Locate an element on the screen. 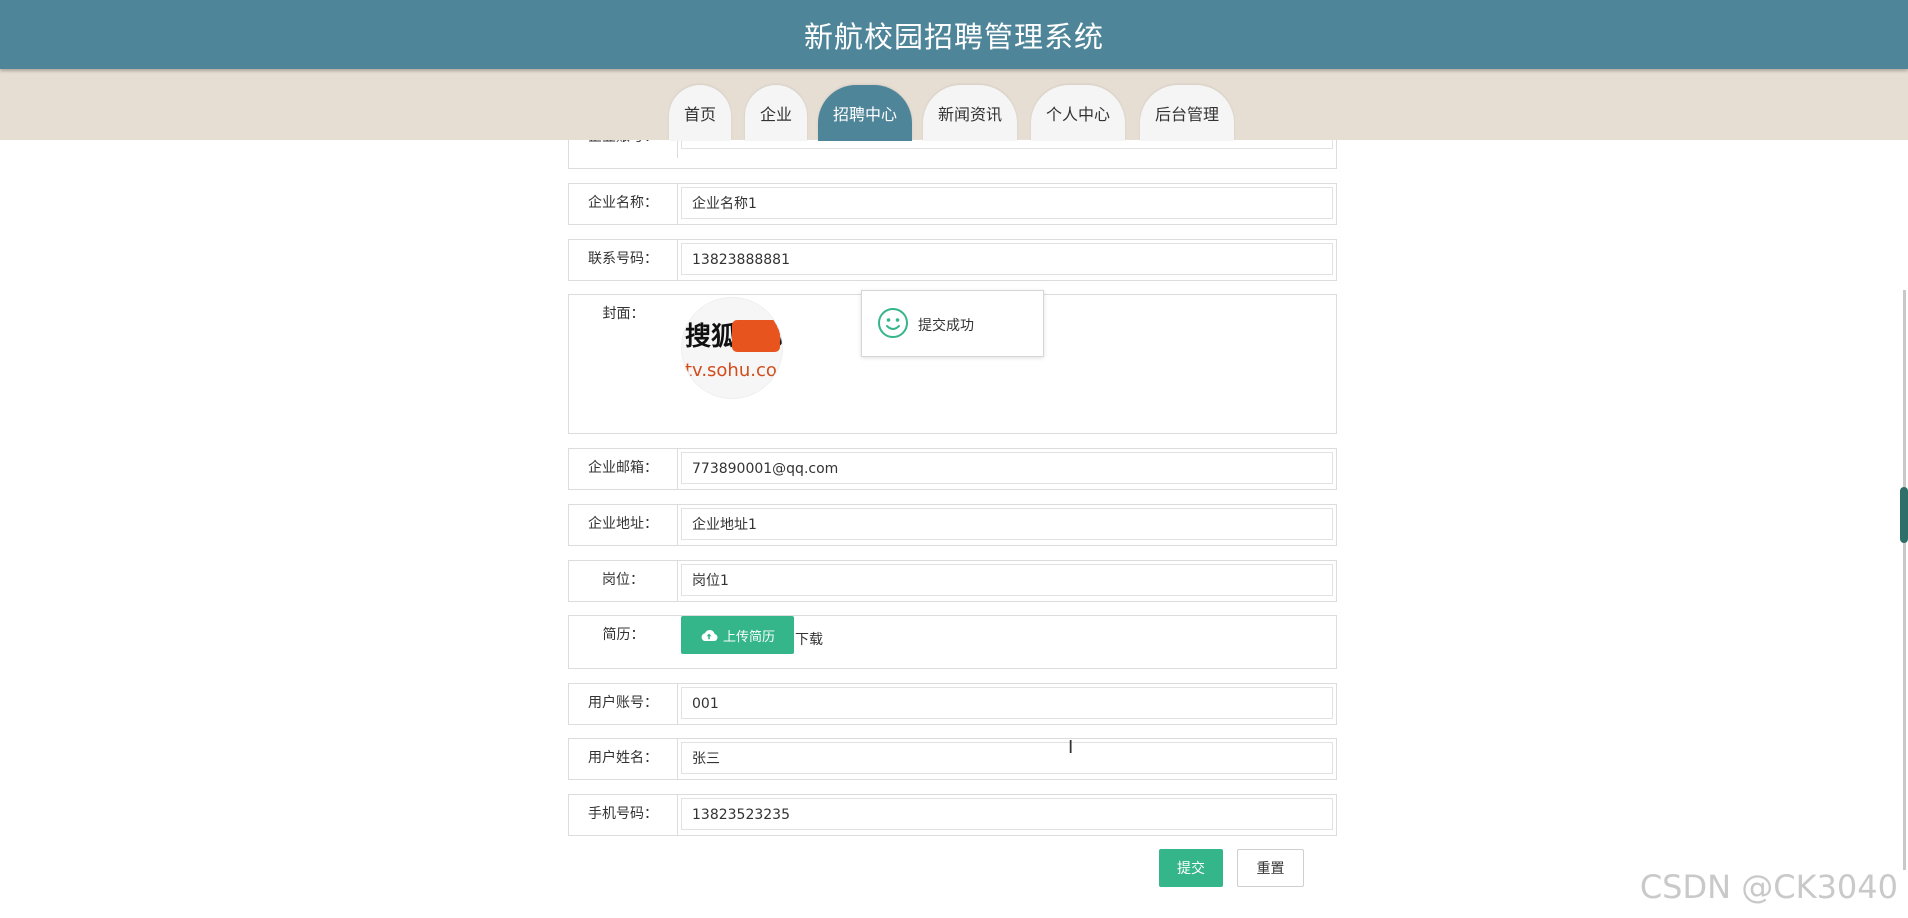  position-label: 岗位： is located at coordinates (623, 581).